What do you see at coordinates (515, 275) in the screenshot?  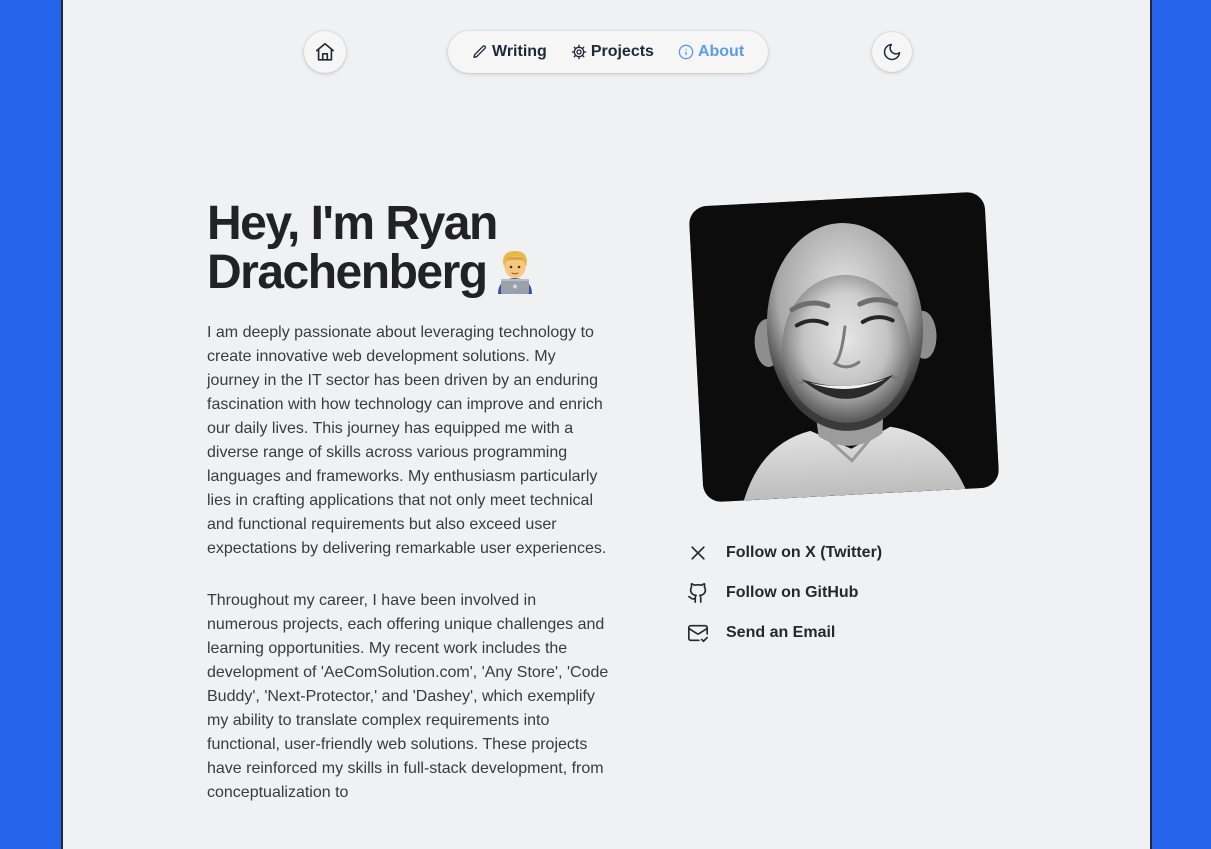 I see `technologist-emoji` at bounding box center [515, 275].